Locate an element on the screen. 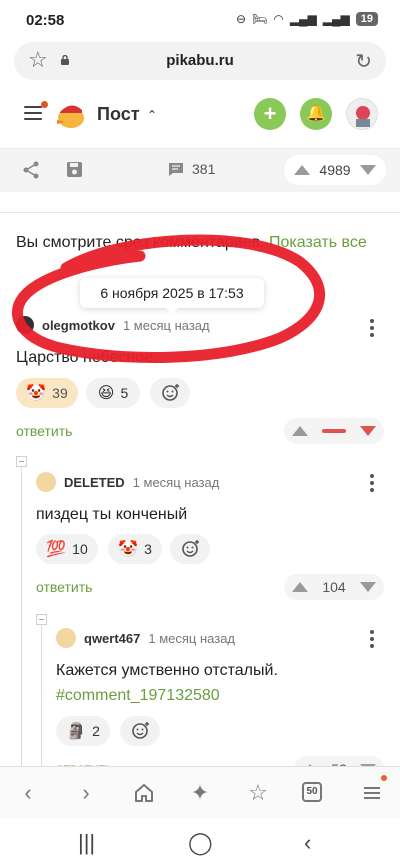 Image resolution: width=400 pixels, height=867 pixels. comments-counter: 381 is located at coordinates (191, 169).